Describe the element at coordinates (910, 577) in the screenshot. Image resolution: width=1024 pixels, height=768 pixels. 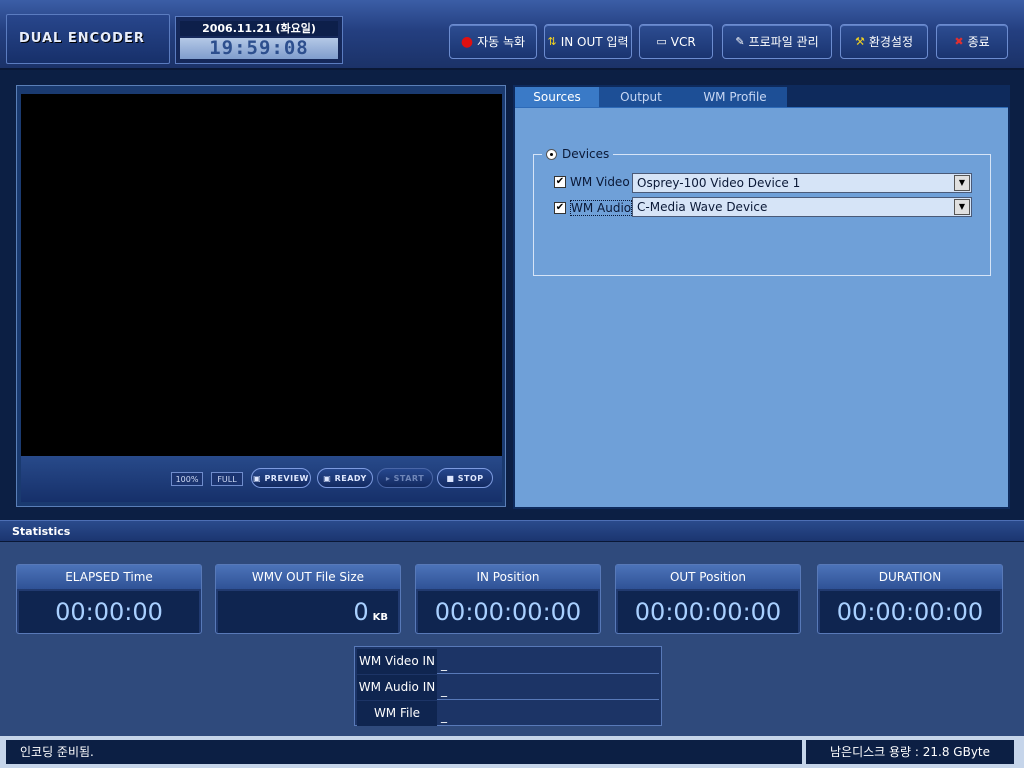
I see `duration-label: DURATION` at that location.